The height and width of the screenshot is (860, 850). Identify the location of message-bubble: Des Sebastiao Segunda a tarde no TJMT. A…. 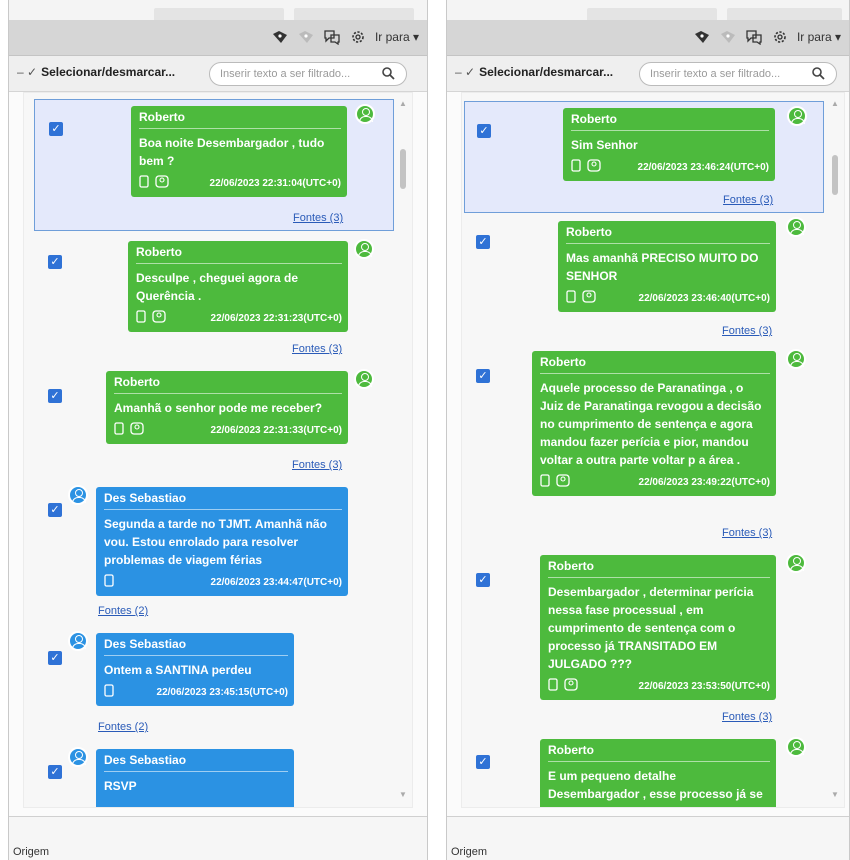
(222, 541).